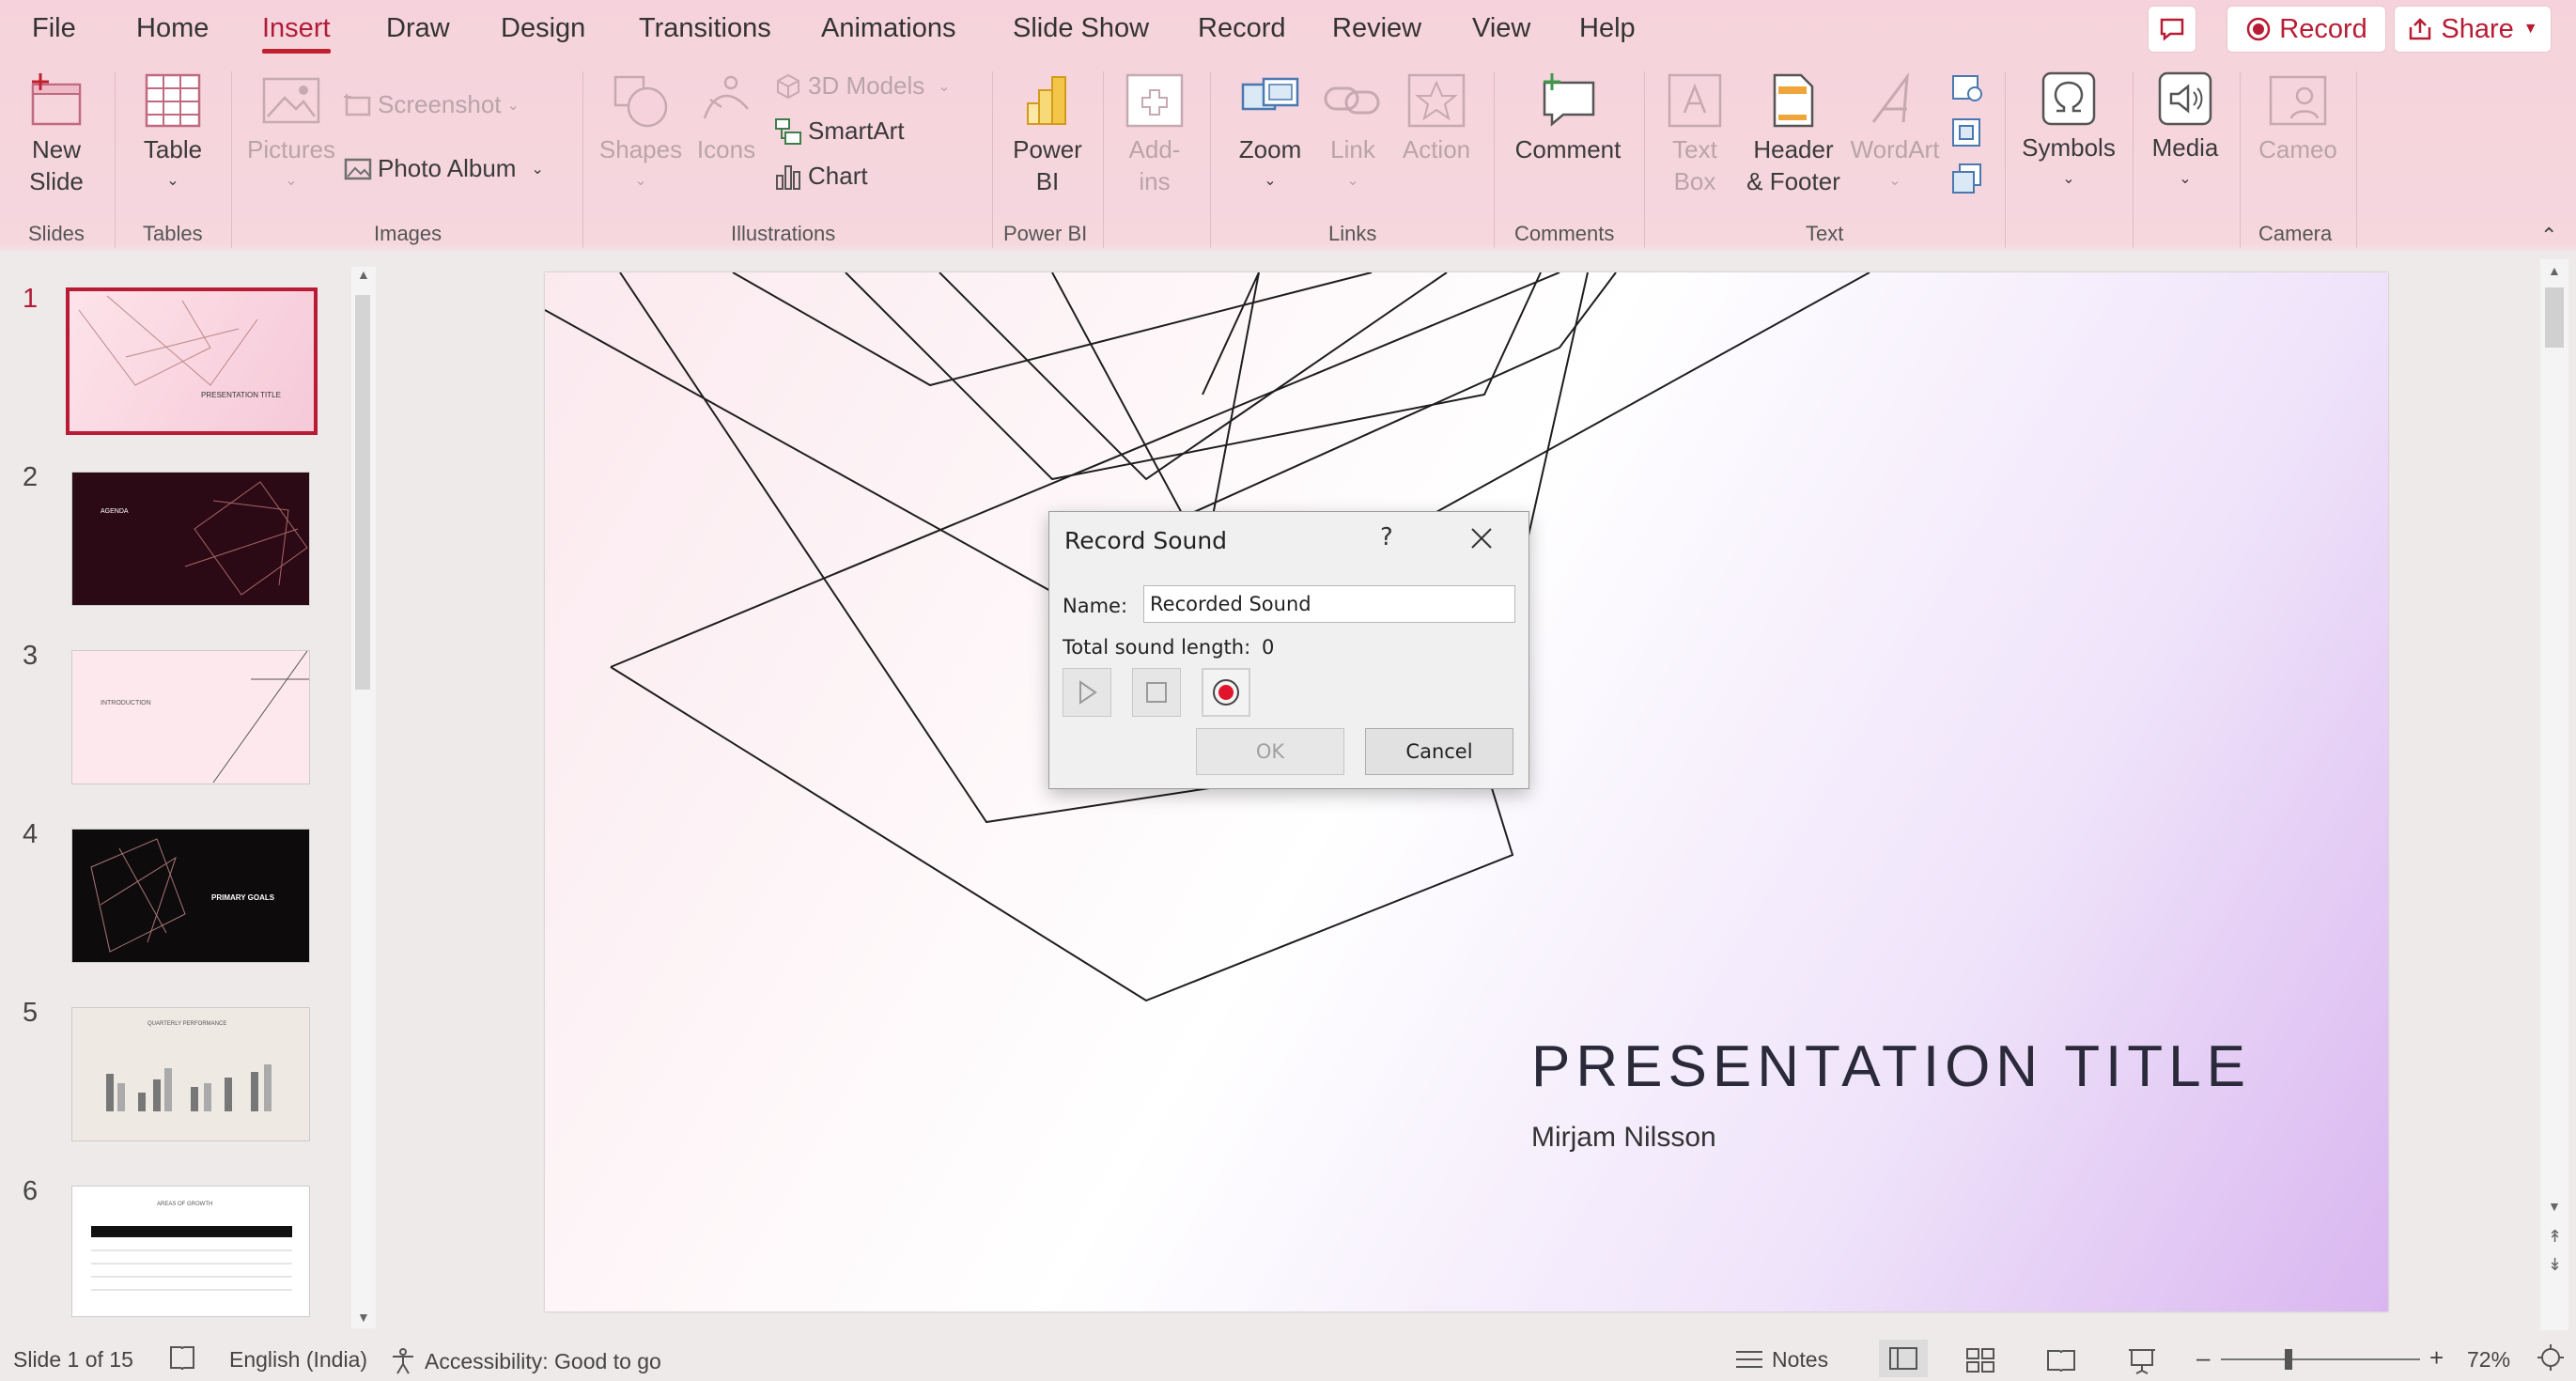  I want to click on slide-scrollbar: ▲ ▼ ↟ ↡, so click(2554, 794).